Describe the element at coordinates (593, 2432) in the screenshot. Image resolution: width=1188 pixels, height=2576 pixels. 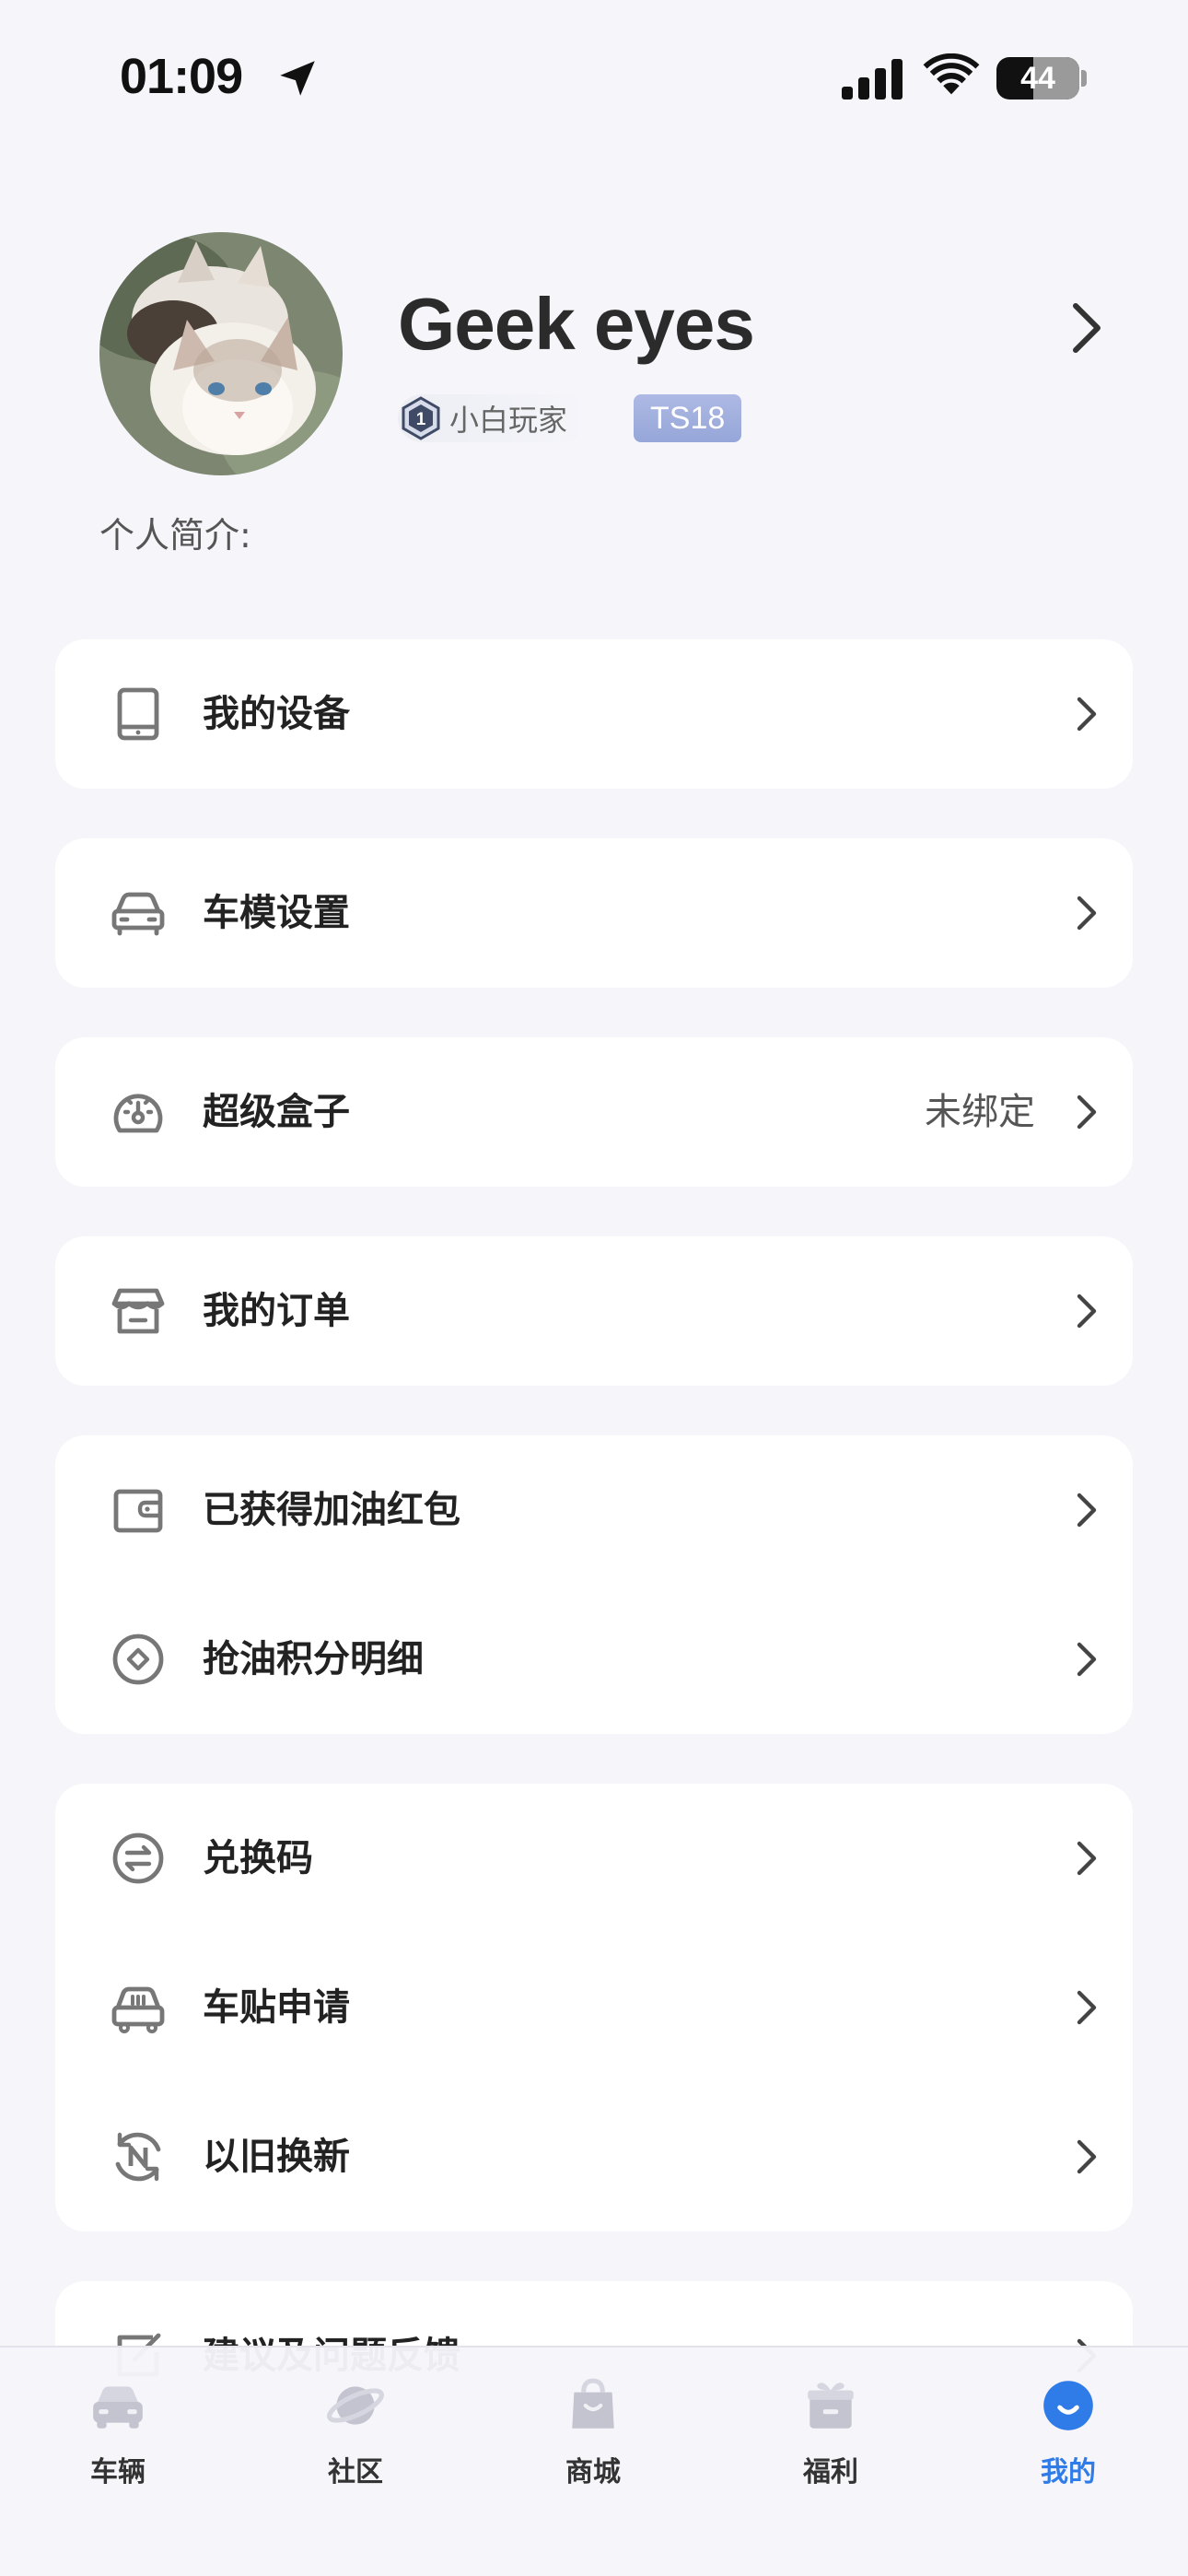
I see `tab-mall: 商城` at that location.